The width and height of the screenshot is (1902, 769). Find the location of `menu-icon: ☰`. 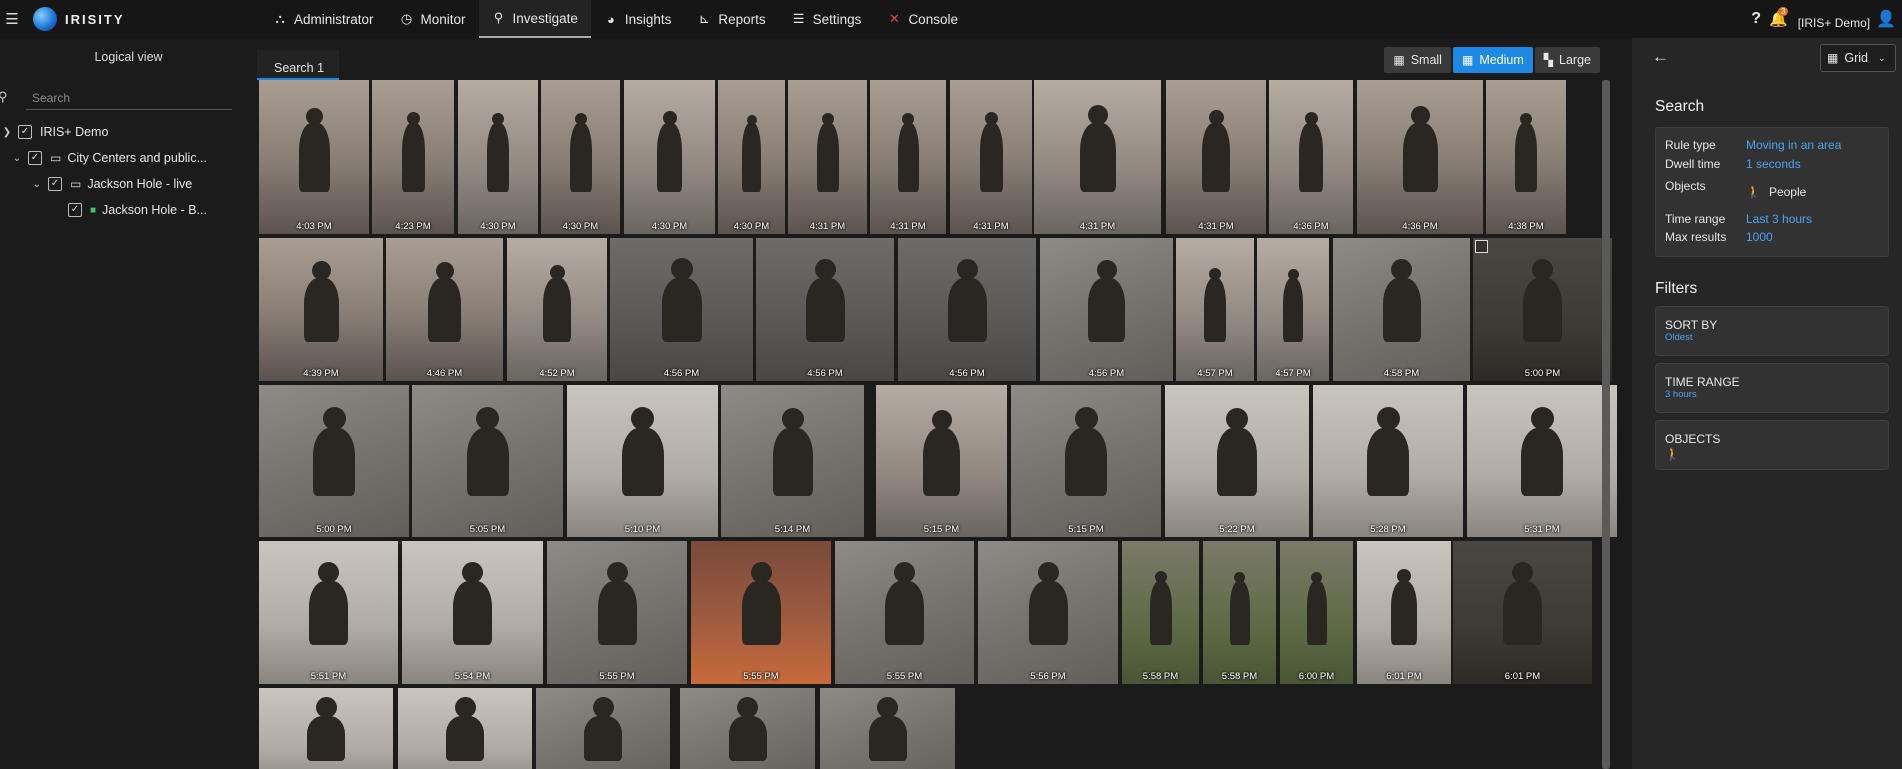

menu-icon: ☰ is located at coordinates (12, 19).